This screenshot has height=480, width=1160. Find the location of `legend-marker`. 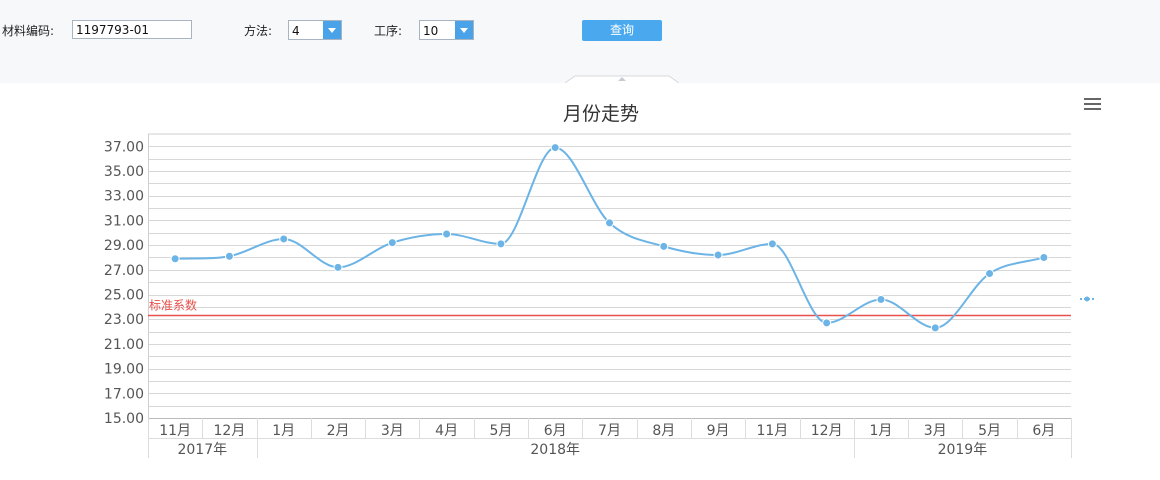

legend-marker is located at coordinates (1087, 299).